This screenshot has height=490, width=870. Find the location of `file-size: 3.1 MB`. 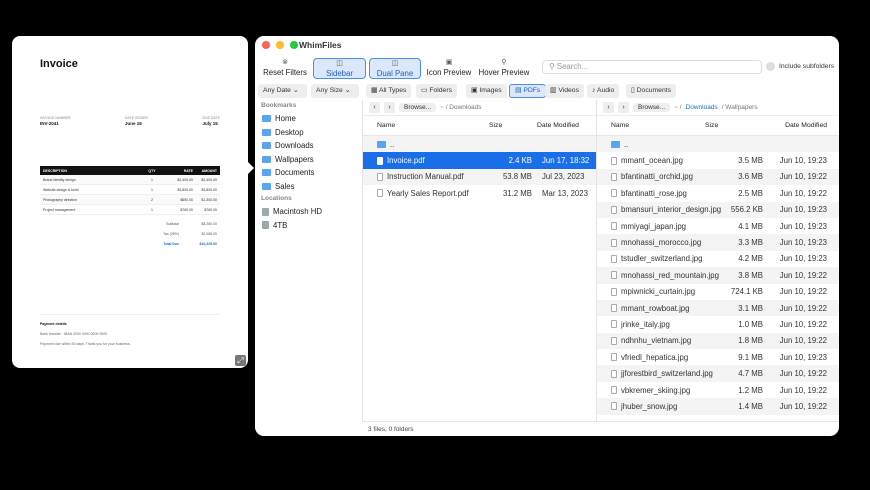

file-size: 3.1 MB is located at coordinates (750, 308).